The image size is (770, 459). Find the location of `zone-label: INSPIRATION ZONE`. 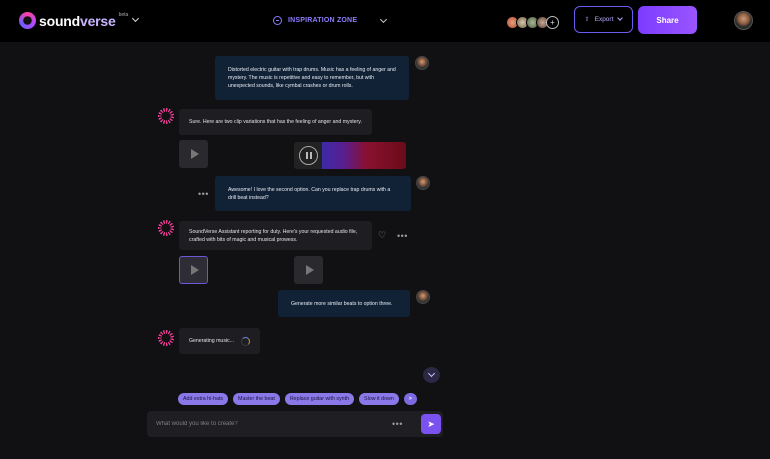

zone-label: INSPIRATION ZONE is located at coordinates (323, 20).